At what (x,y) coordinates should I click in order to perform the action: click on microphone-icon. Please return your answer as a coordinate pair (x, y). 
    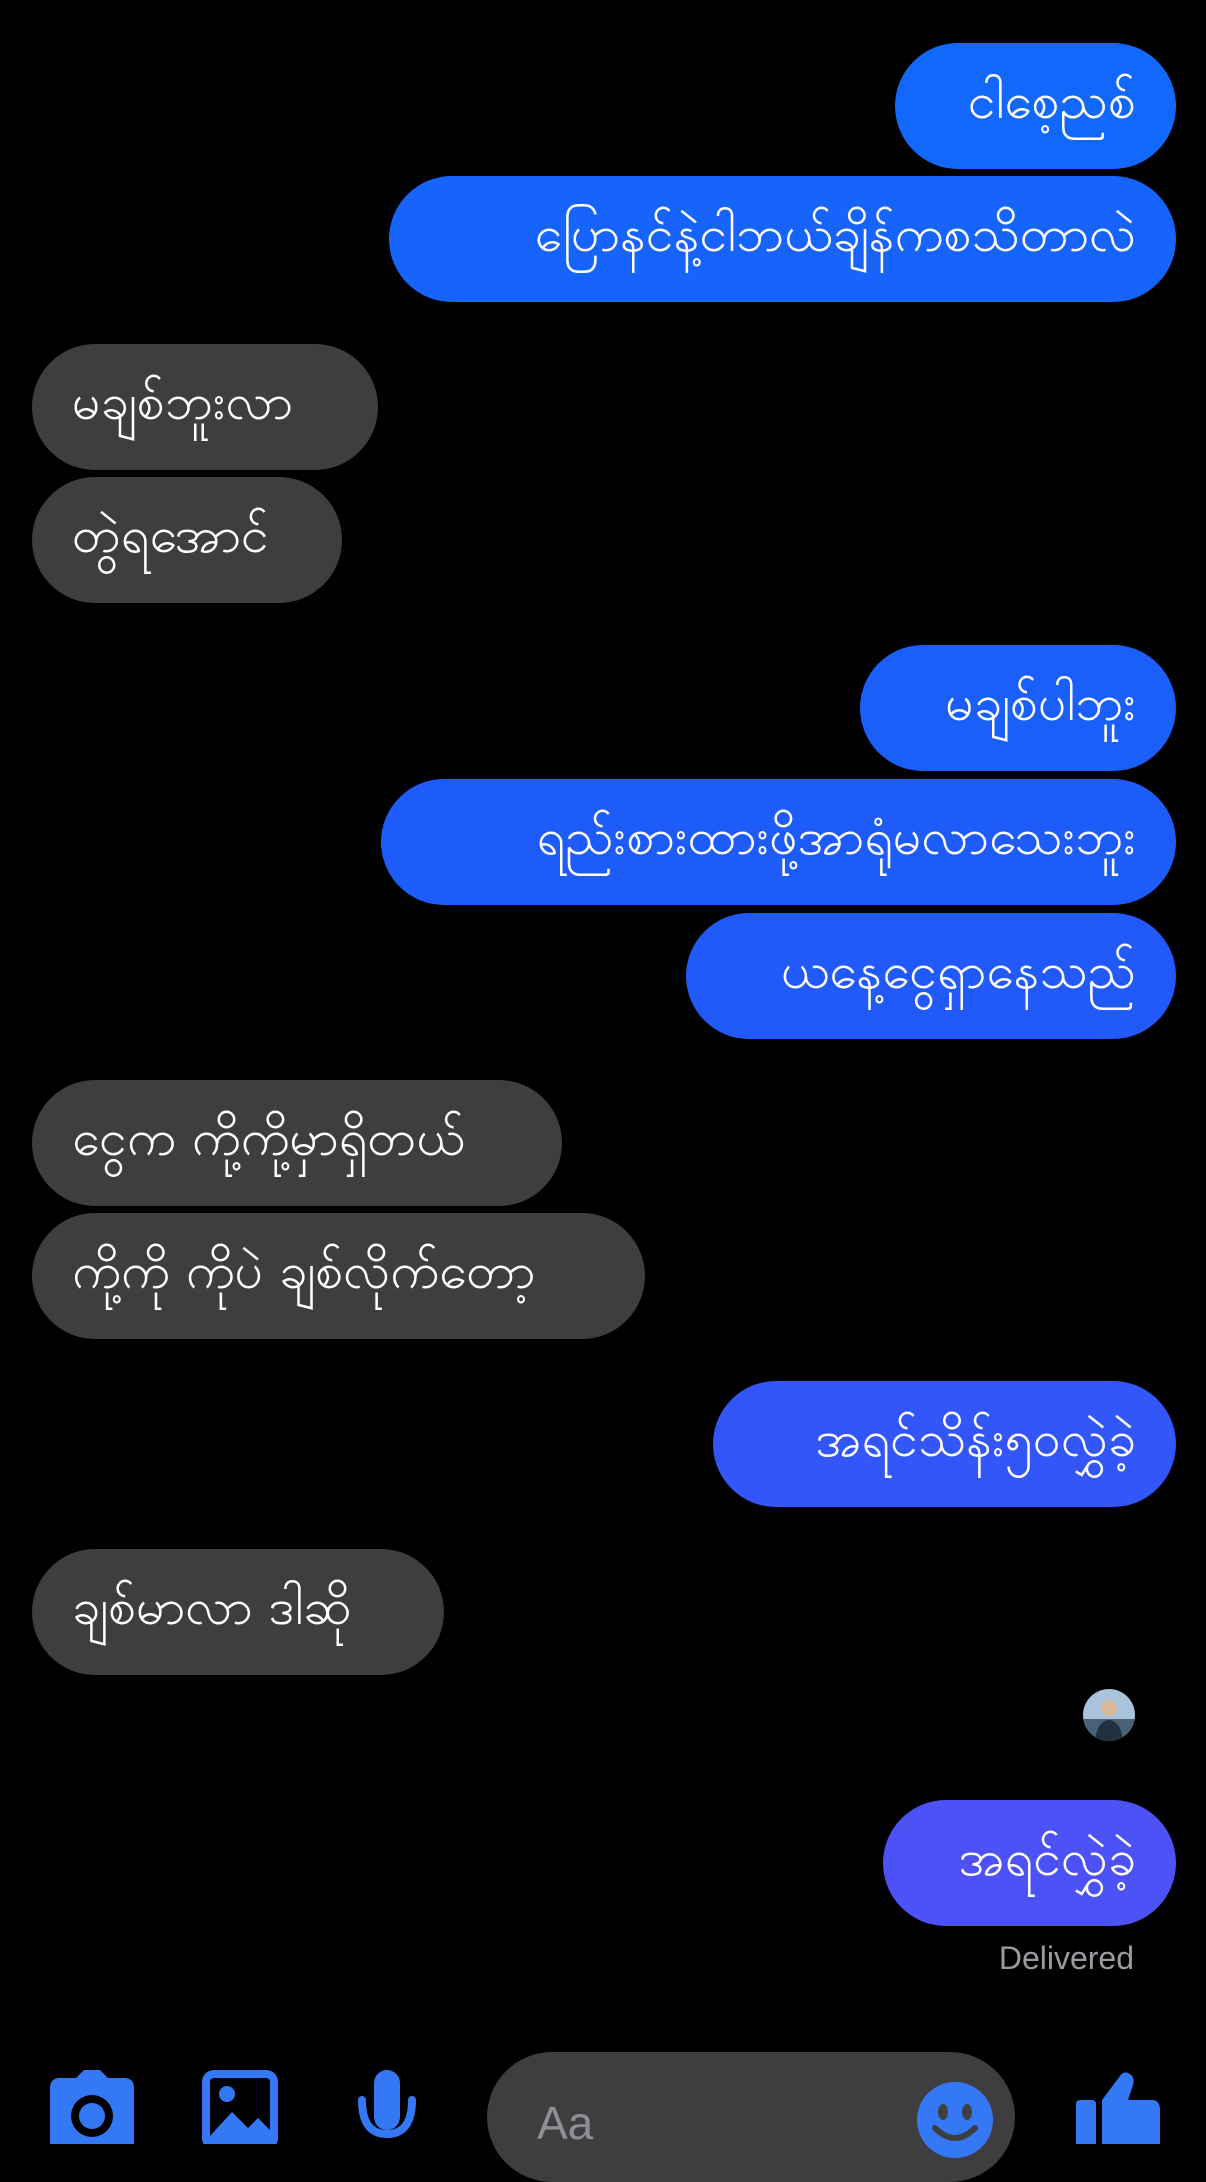
    Looking at the image, I should click on (387, 2104).